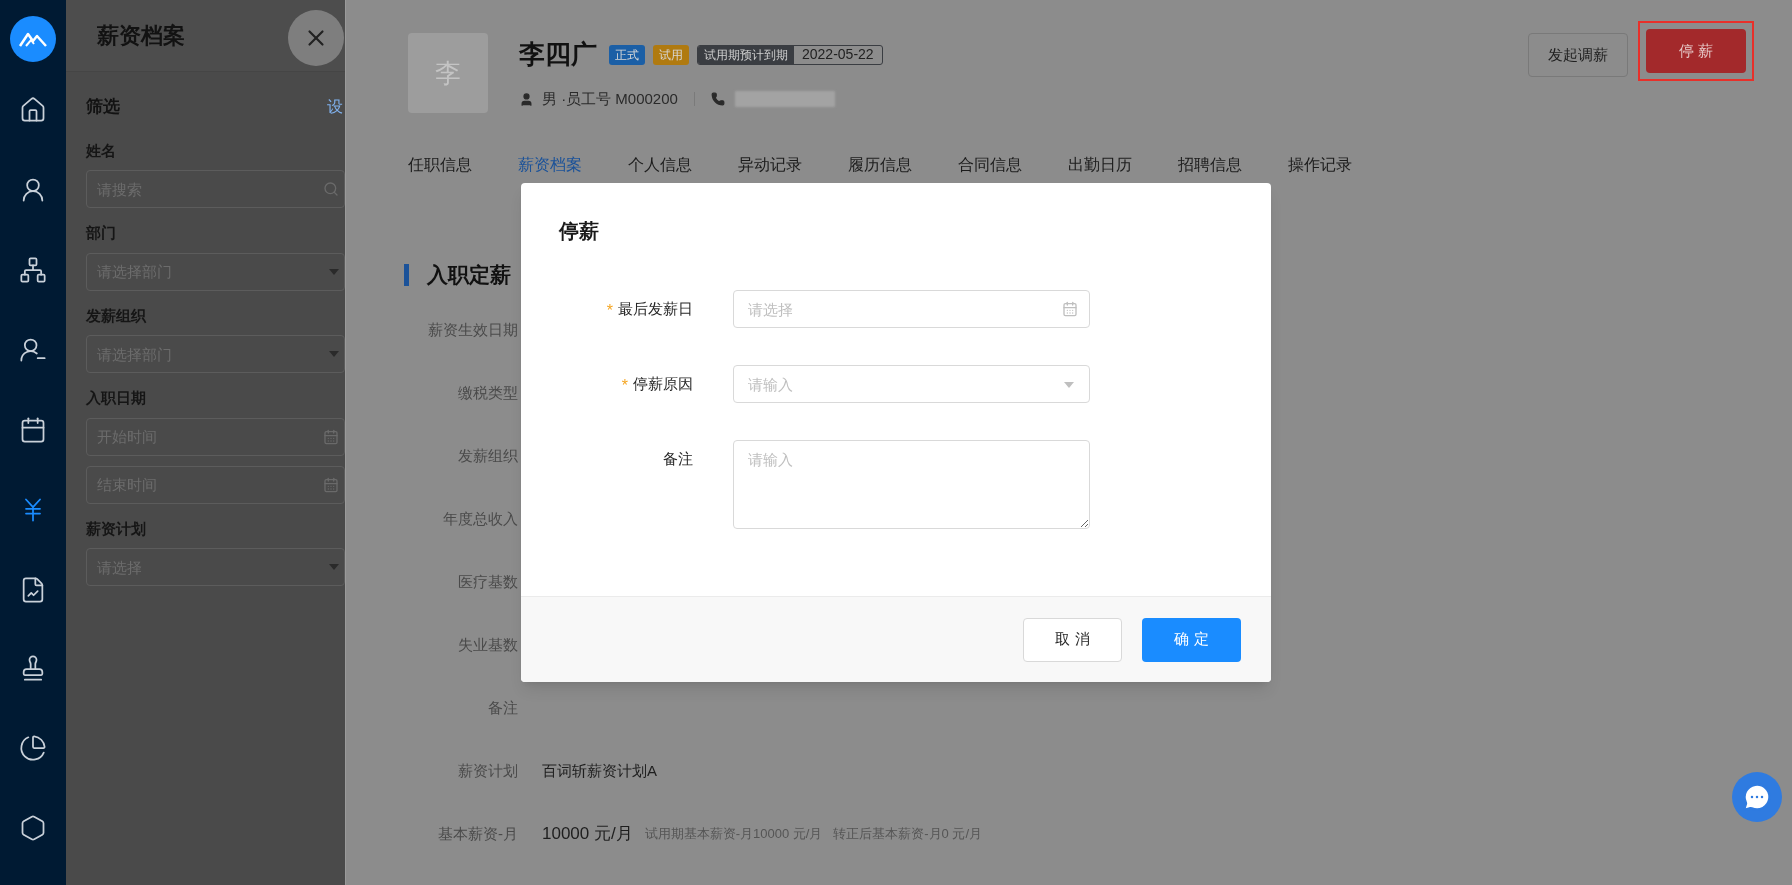 The height and width of the screenshot is (885, 1792). Describe the element at coordinates (610, 99) in the screenshot. I see `employee-info: 男 ·员工号 M000200` at that location.